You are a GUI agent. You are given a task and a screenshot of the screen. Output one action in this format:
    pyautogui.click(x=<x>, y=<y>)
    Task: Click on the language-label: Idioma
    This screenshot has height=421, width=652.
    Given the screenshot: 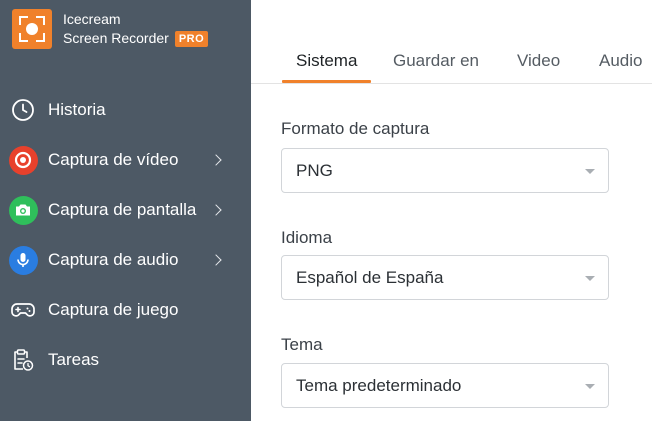 What is the action you would take?
    pyautogui.click(x=307, y=237)
    